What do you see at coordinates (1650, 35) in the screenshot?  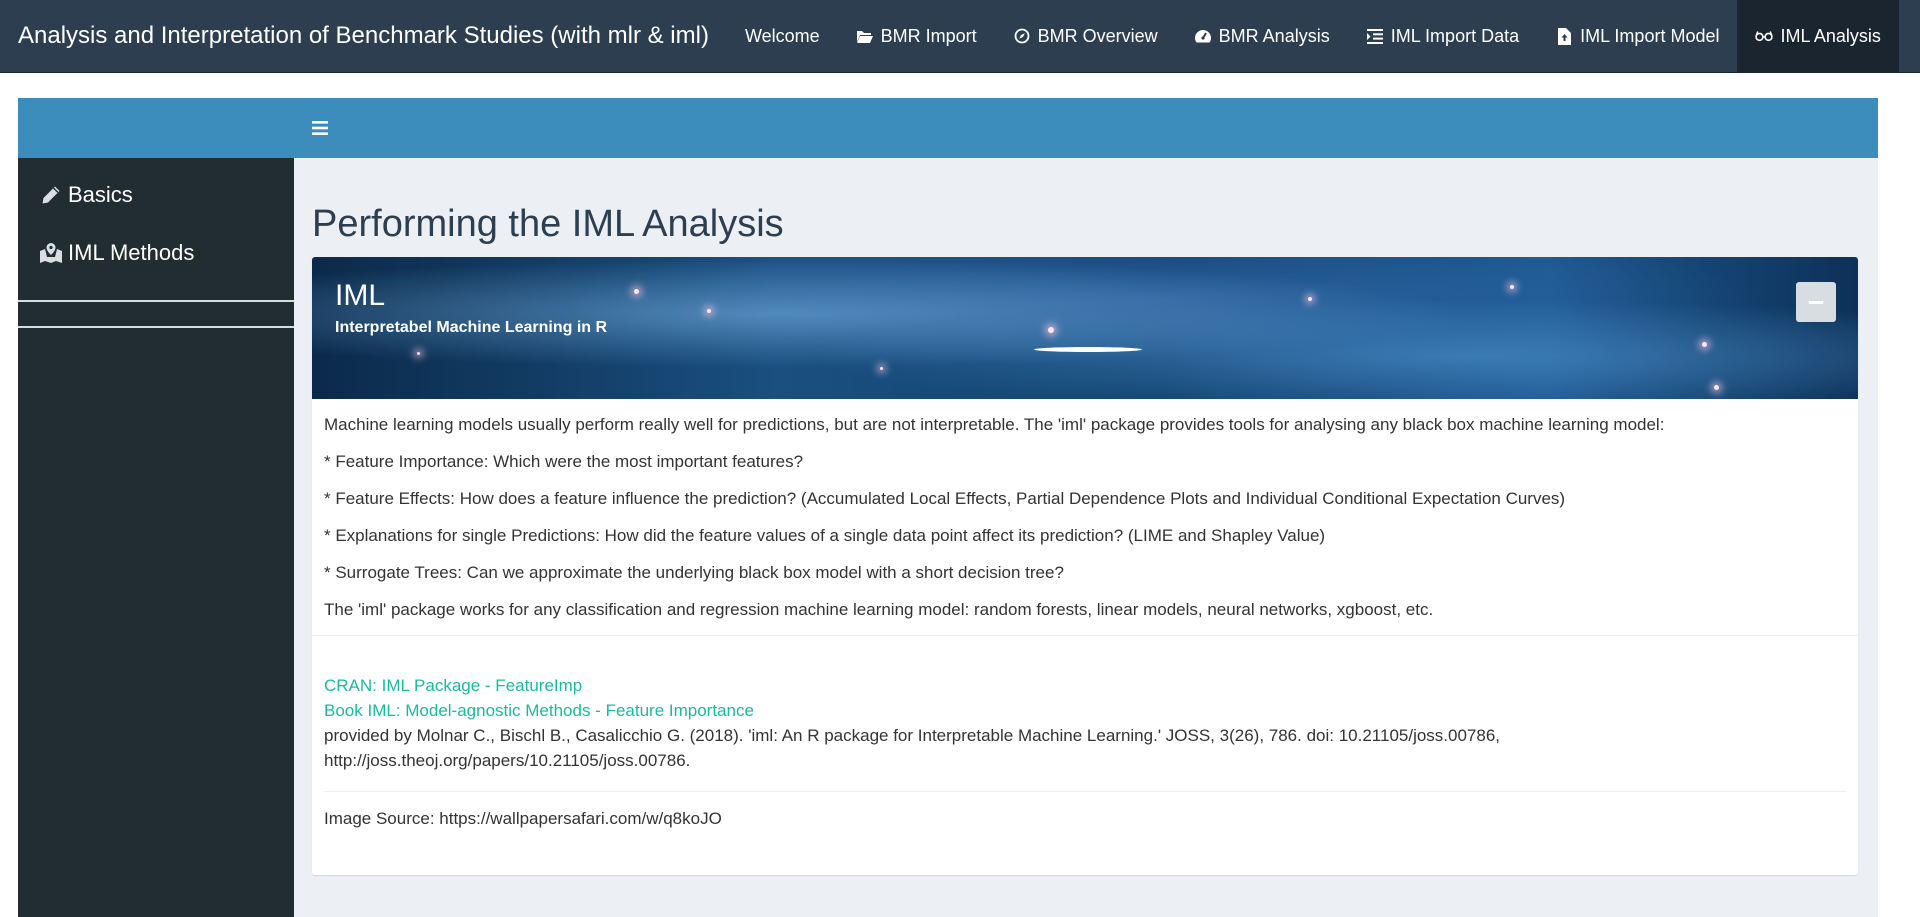 I see `nav-tab-label: IML Import Model` at bounding box center [1650, 35].